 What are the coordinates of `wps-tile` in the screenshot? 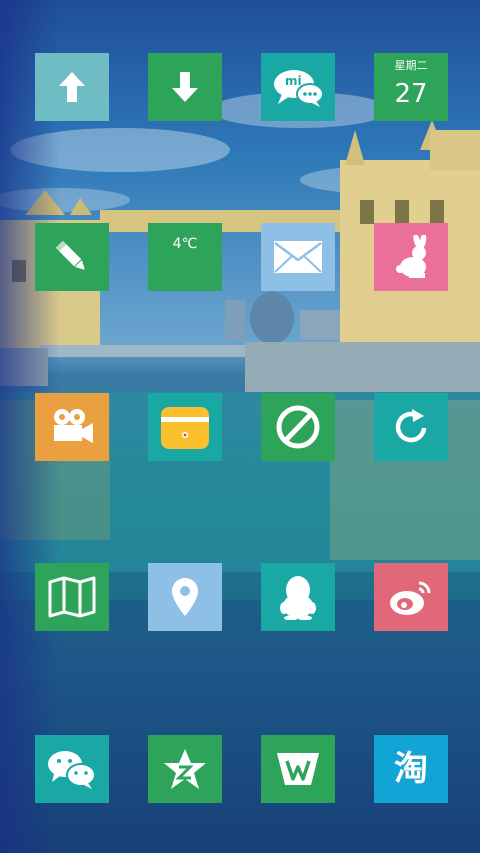 It's located at (298, 769).